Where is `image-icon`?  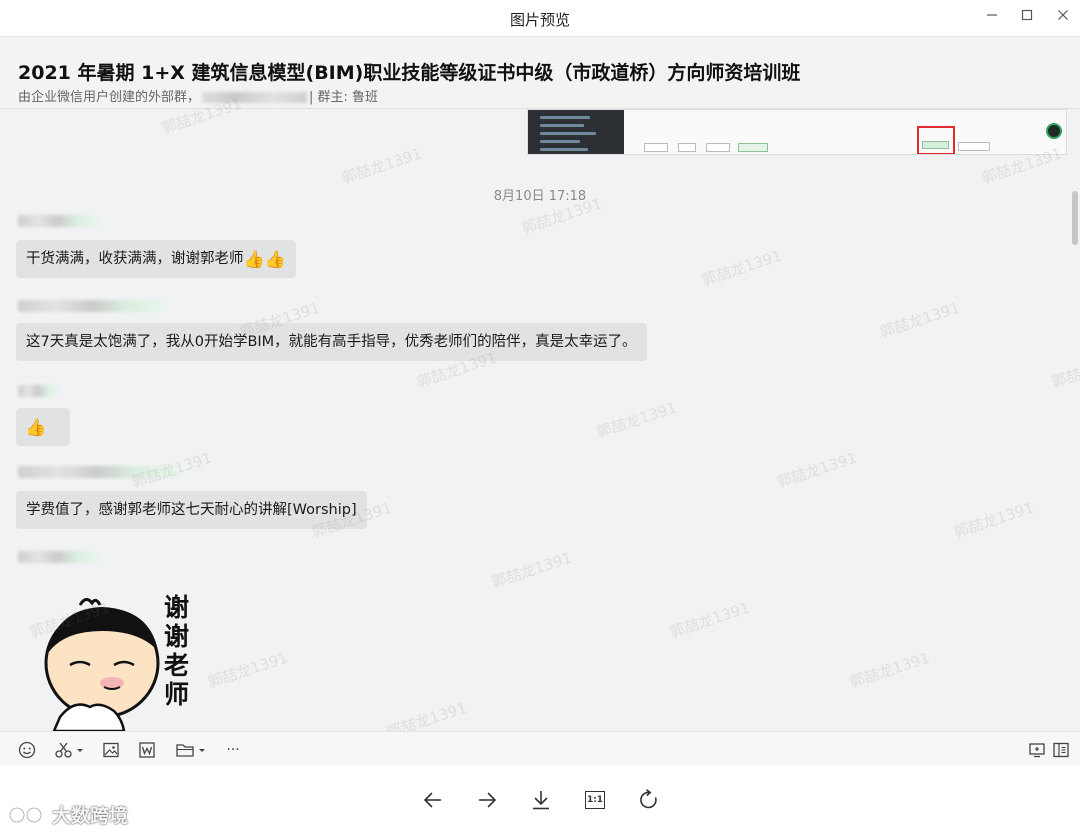
image-icon is located at coordinates (111, 750).